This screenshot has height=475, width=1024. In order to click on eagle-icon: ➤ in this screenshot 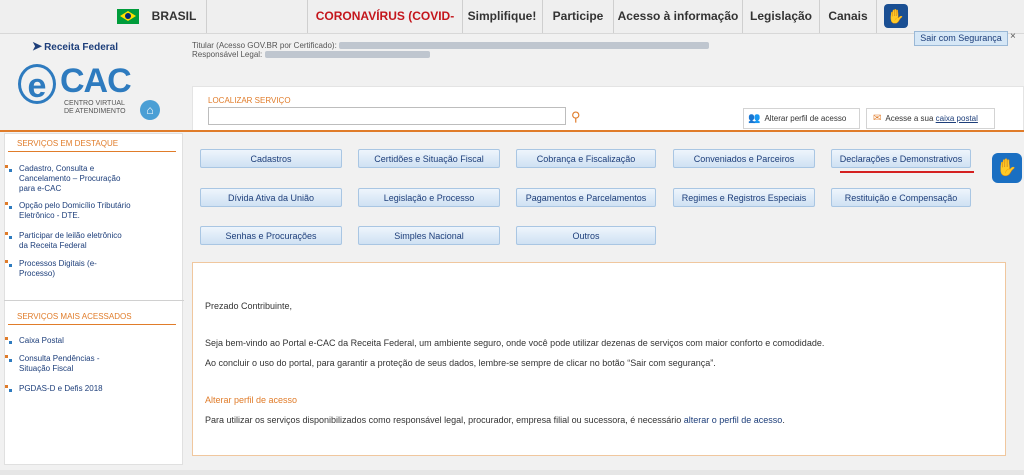, I will do `click(37, 46)`.